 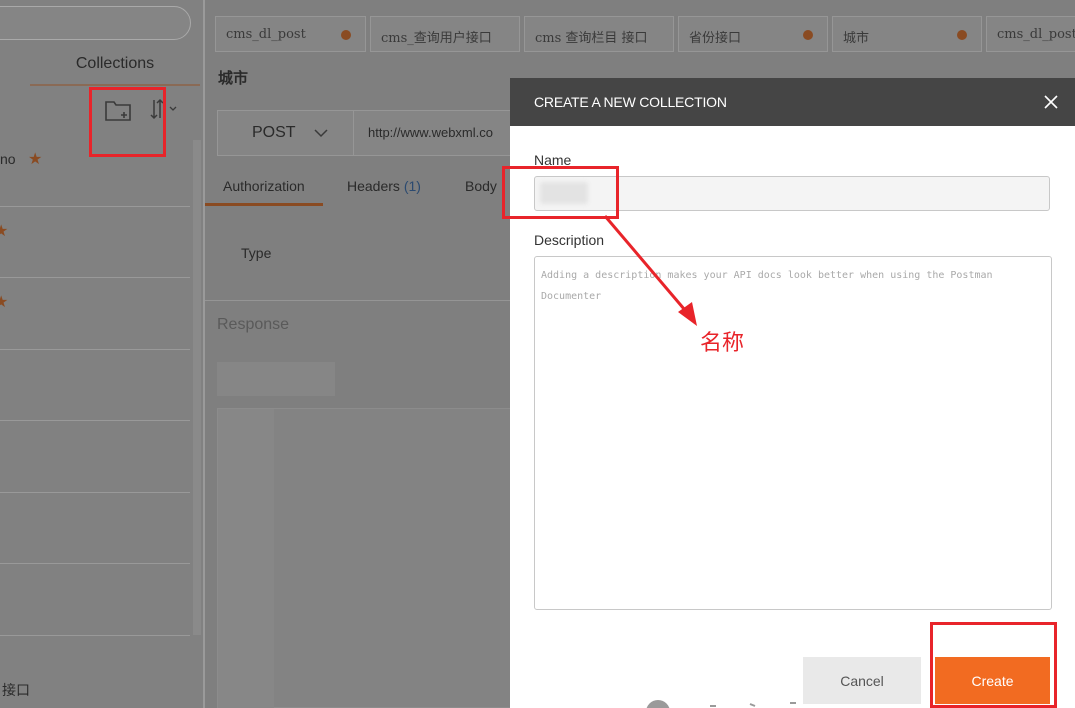 What do you see at coordinates (276, 379) in the screenshot?
I see `response-toolbar-placeholder` at bounding box center [276, 379].